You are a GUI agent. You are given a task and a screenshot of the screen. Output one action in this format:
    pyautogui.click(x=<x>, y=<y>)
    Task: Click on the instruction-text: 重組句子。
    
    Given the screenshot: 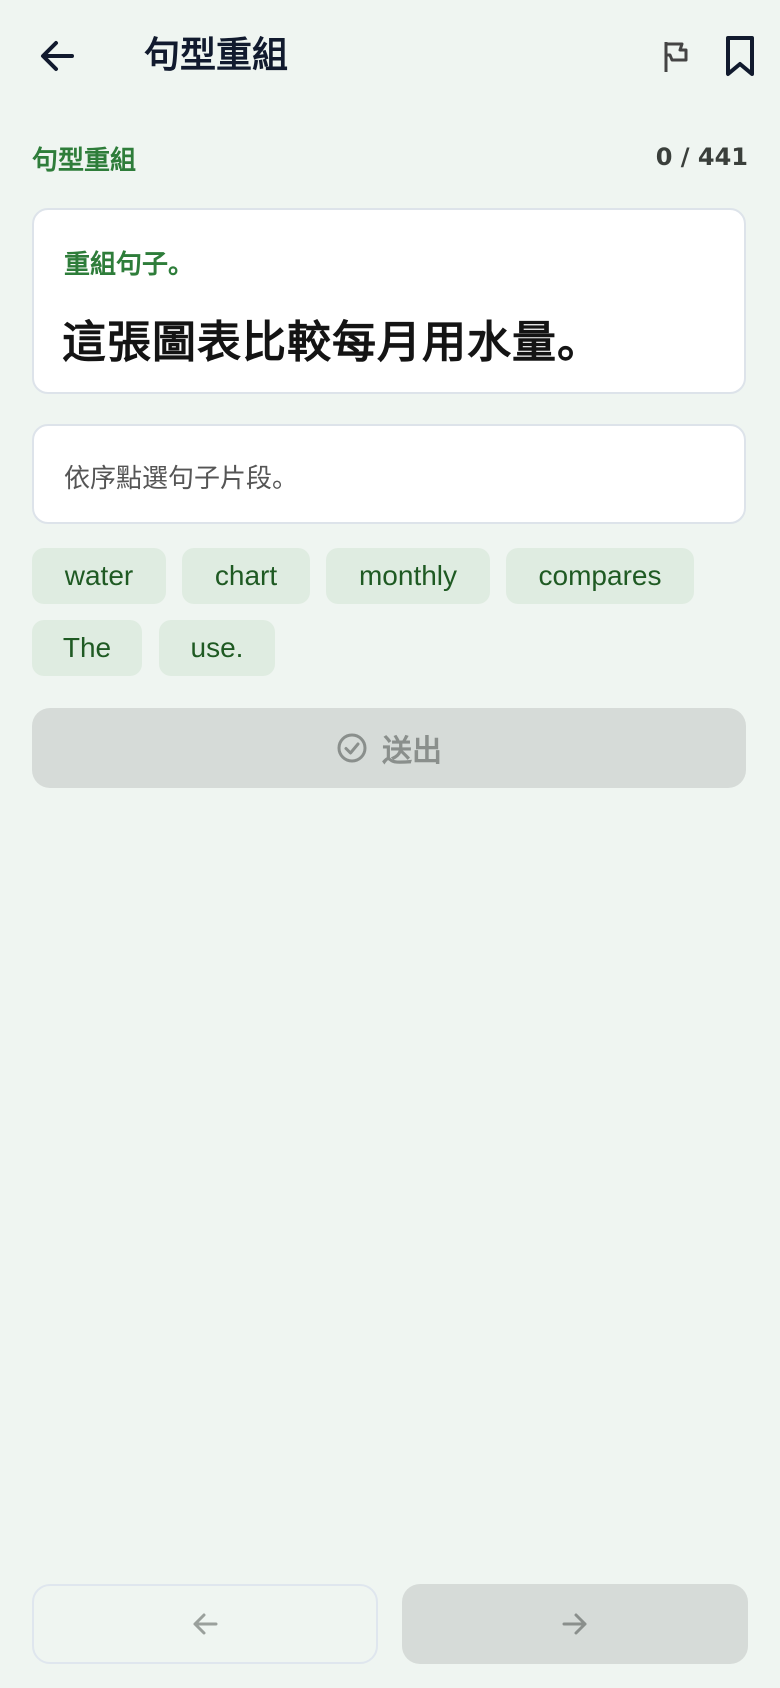 What is the action you would take?
    pyautogui.click(x=129, y=265)
    